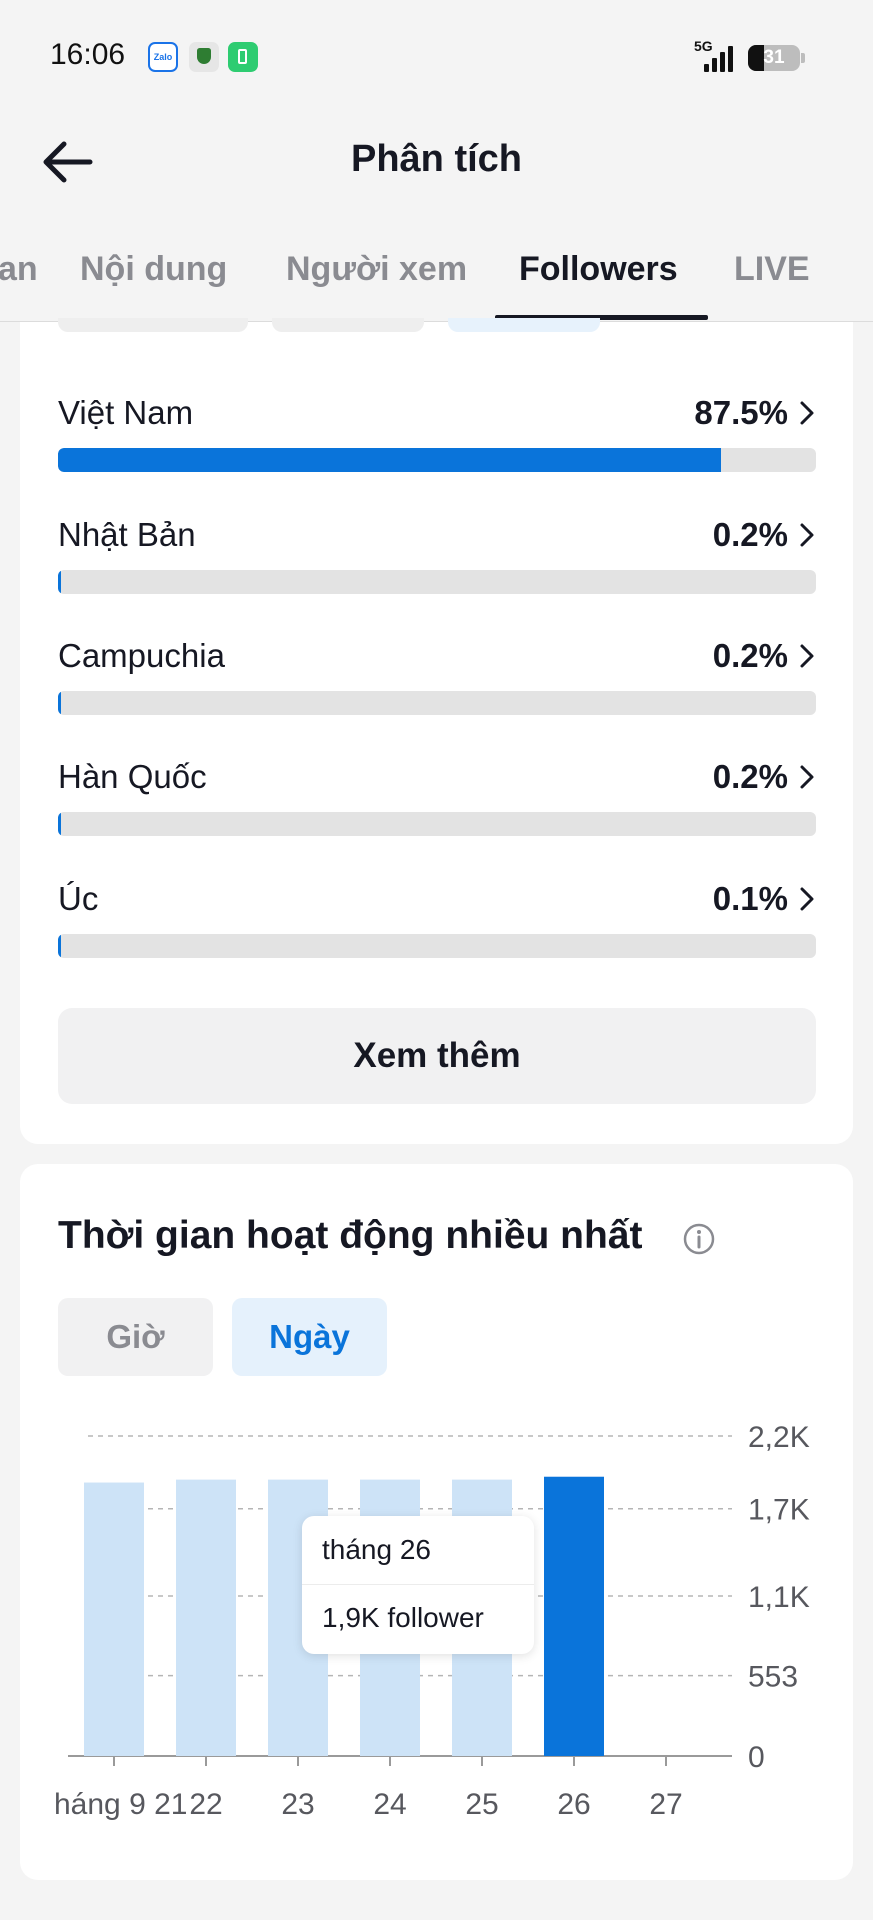  I want to click on x-tick-label: háng 9 21, so click(120, 1804).